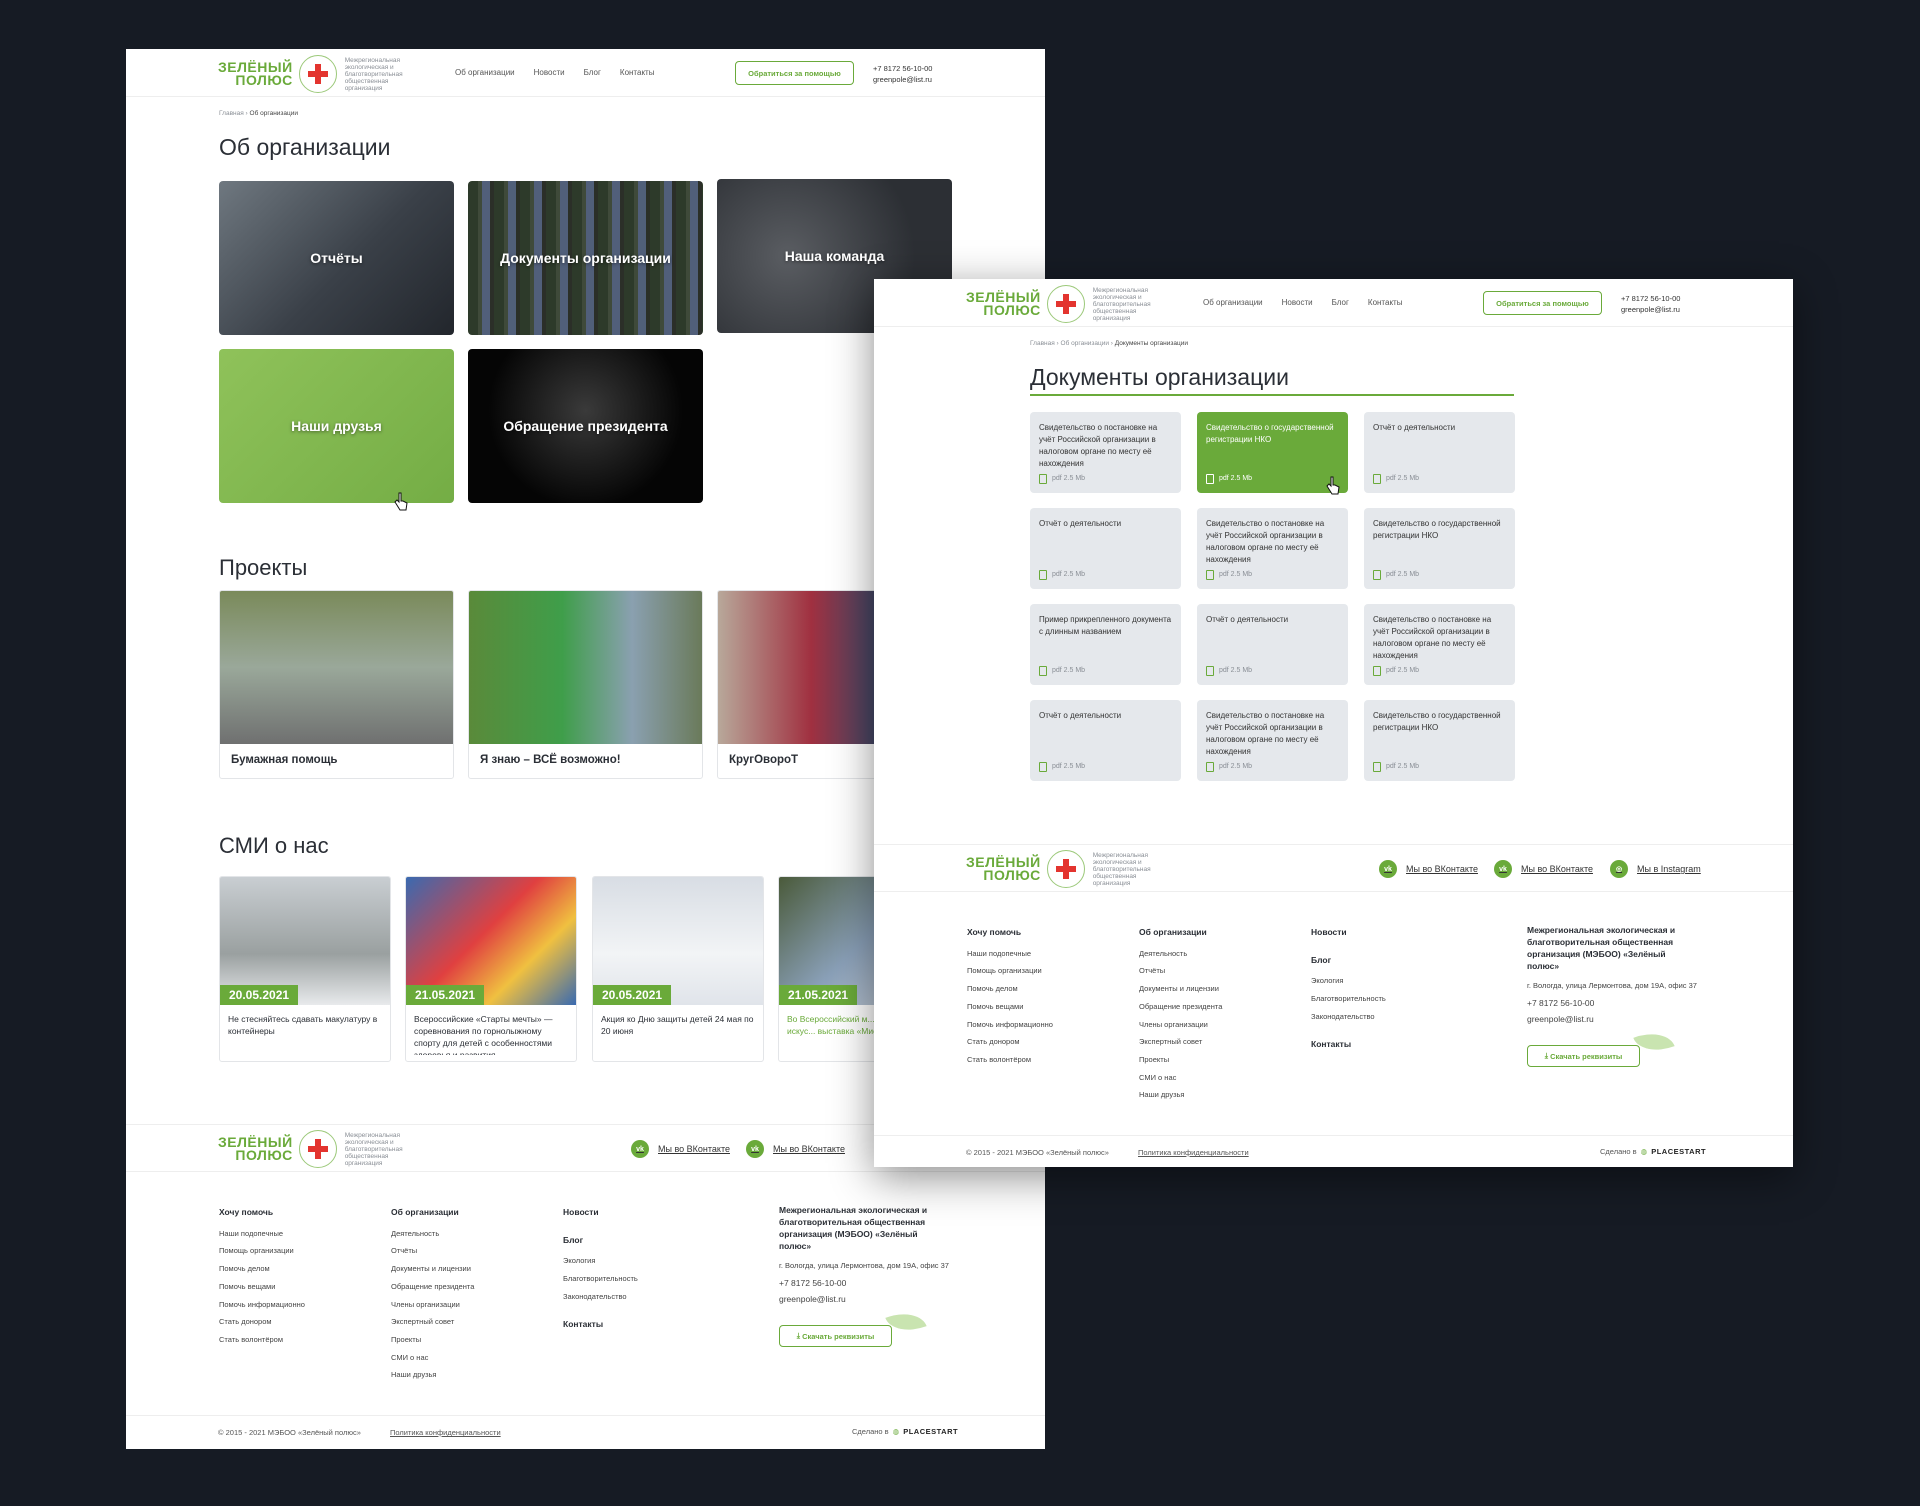  What do you see at coordinates (336, 684) in the screenshot?
I see `project-card: Бумажная помощь` at bounding box center [336, 684].